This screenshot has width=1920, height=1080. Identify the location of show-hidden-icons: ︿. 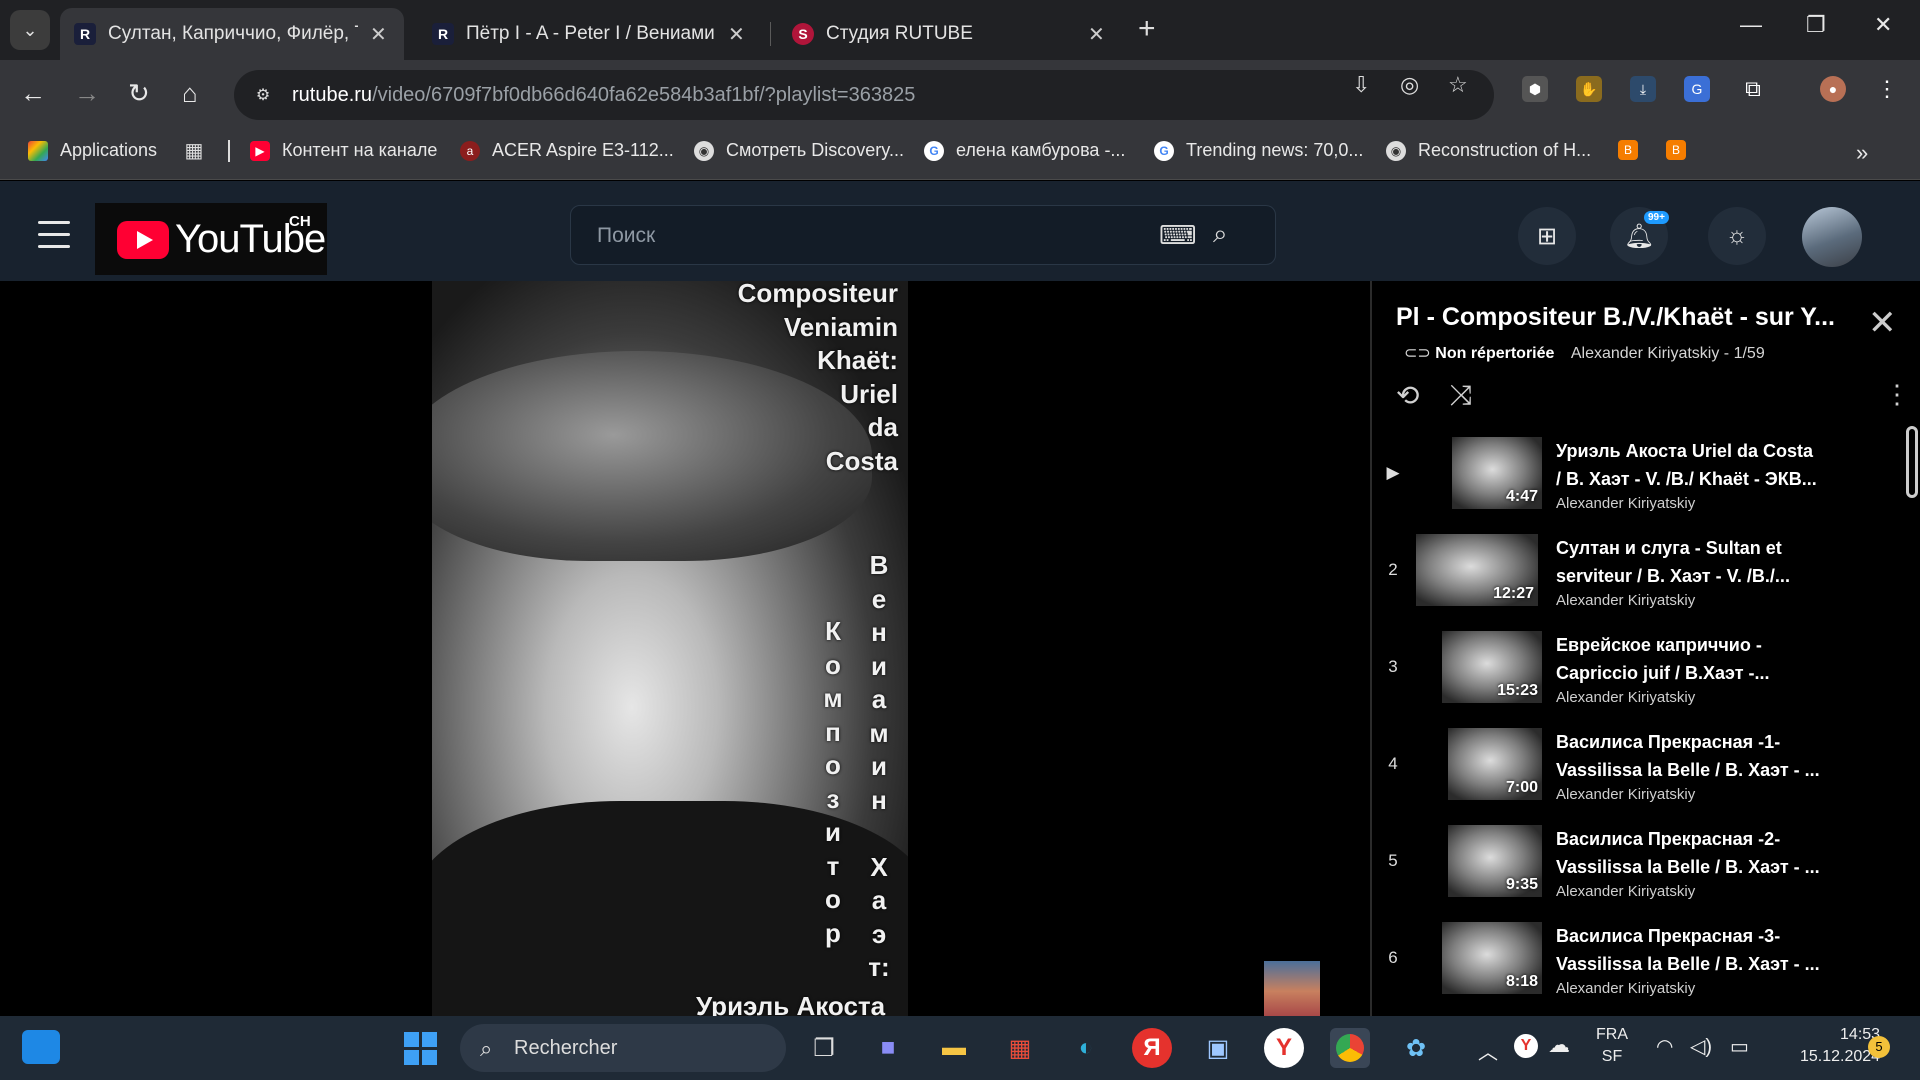
(1488, 1050).